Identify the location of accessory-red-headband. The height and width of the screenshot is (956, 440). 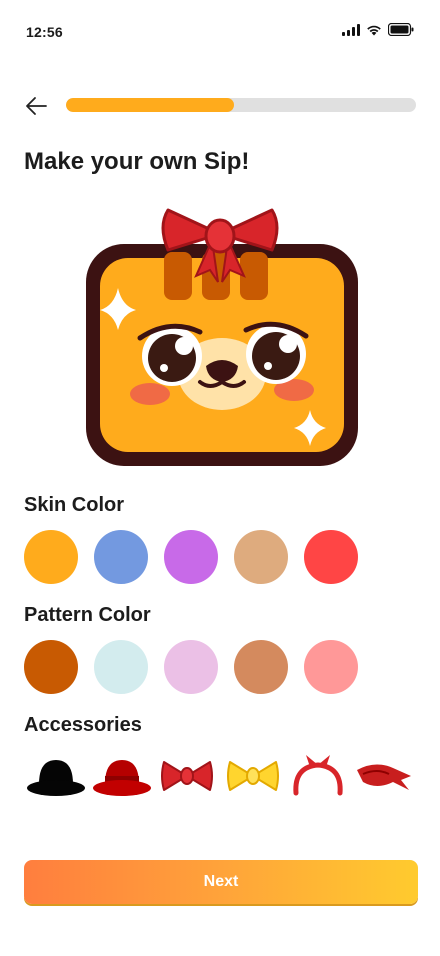
(318, 776).